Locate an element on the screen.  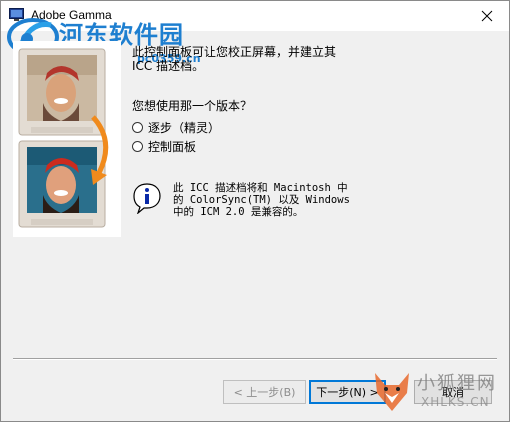
close-button is located at coordinates (487, 16).